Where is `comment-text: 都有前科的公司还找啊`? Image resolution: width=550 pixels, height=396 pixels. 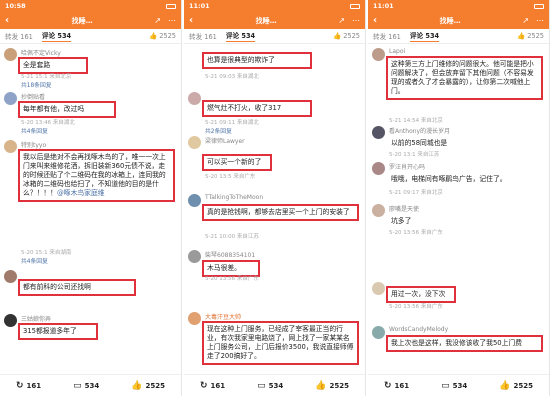
comment-text: 都有前科的公司还找啊 is located at coordinates (77, 287).